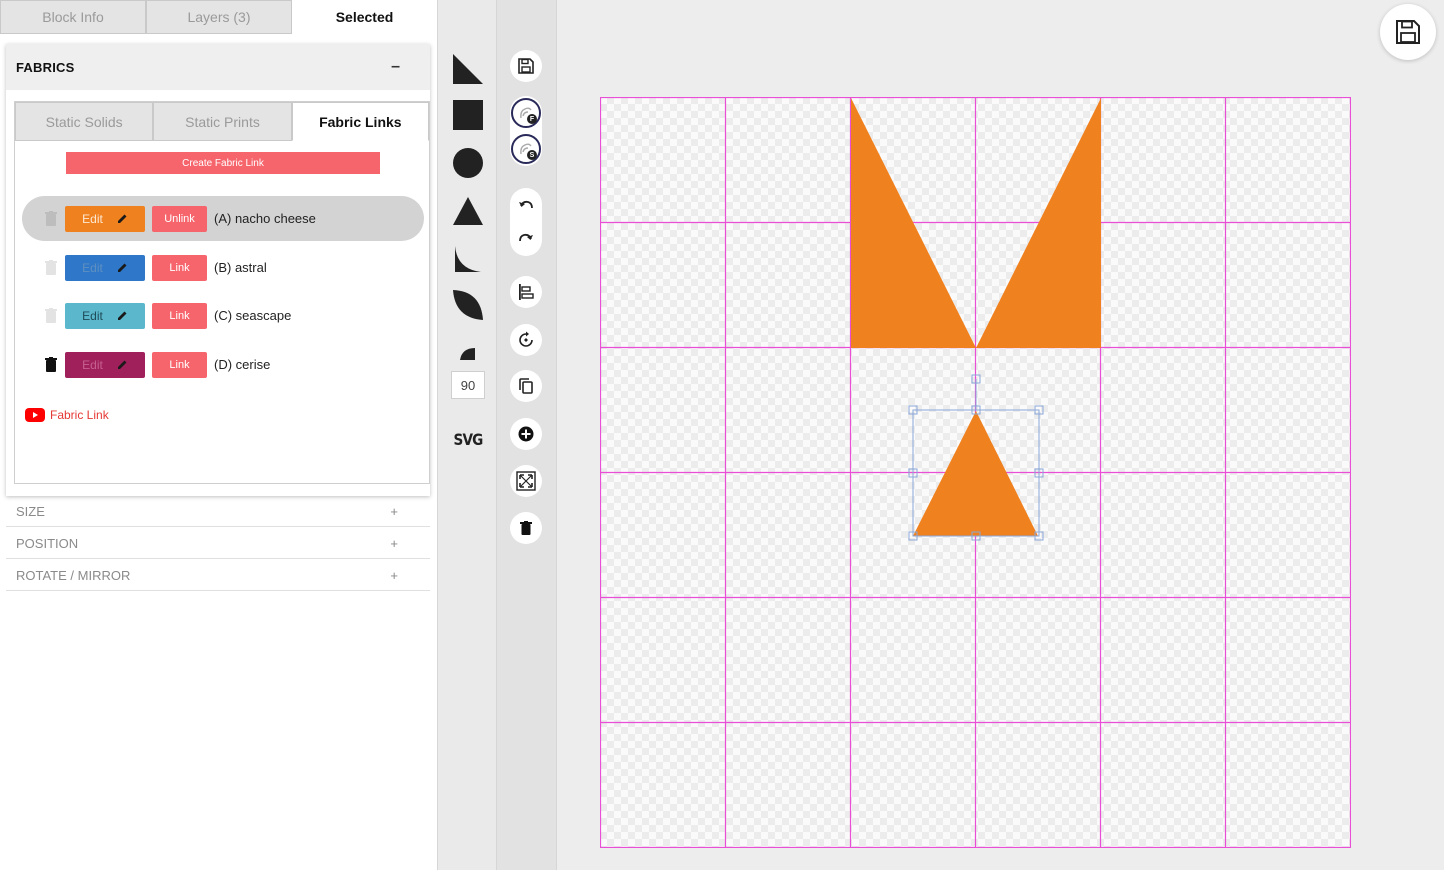  I want to click on action-column: F S, so click(527, 435).